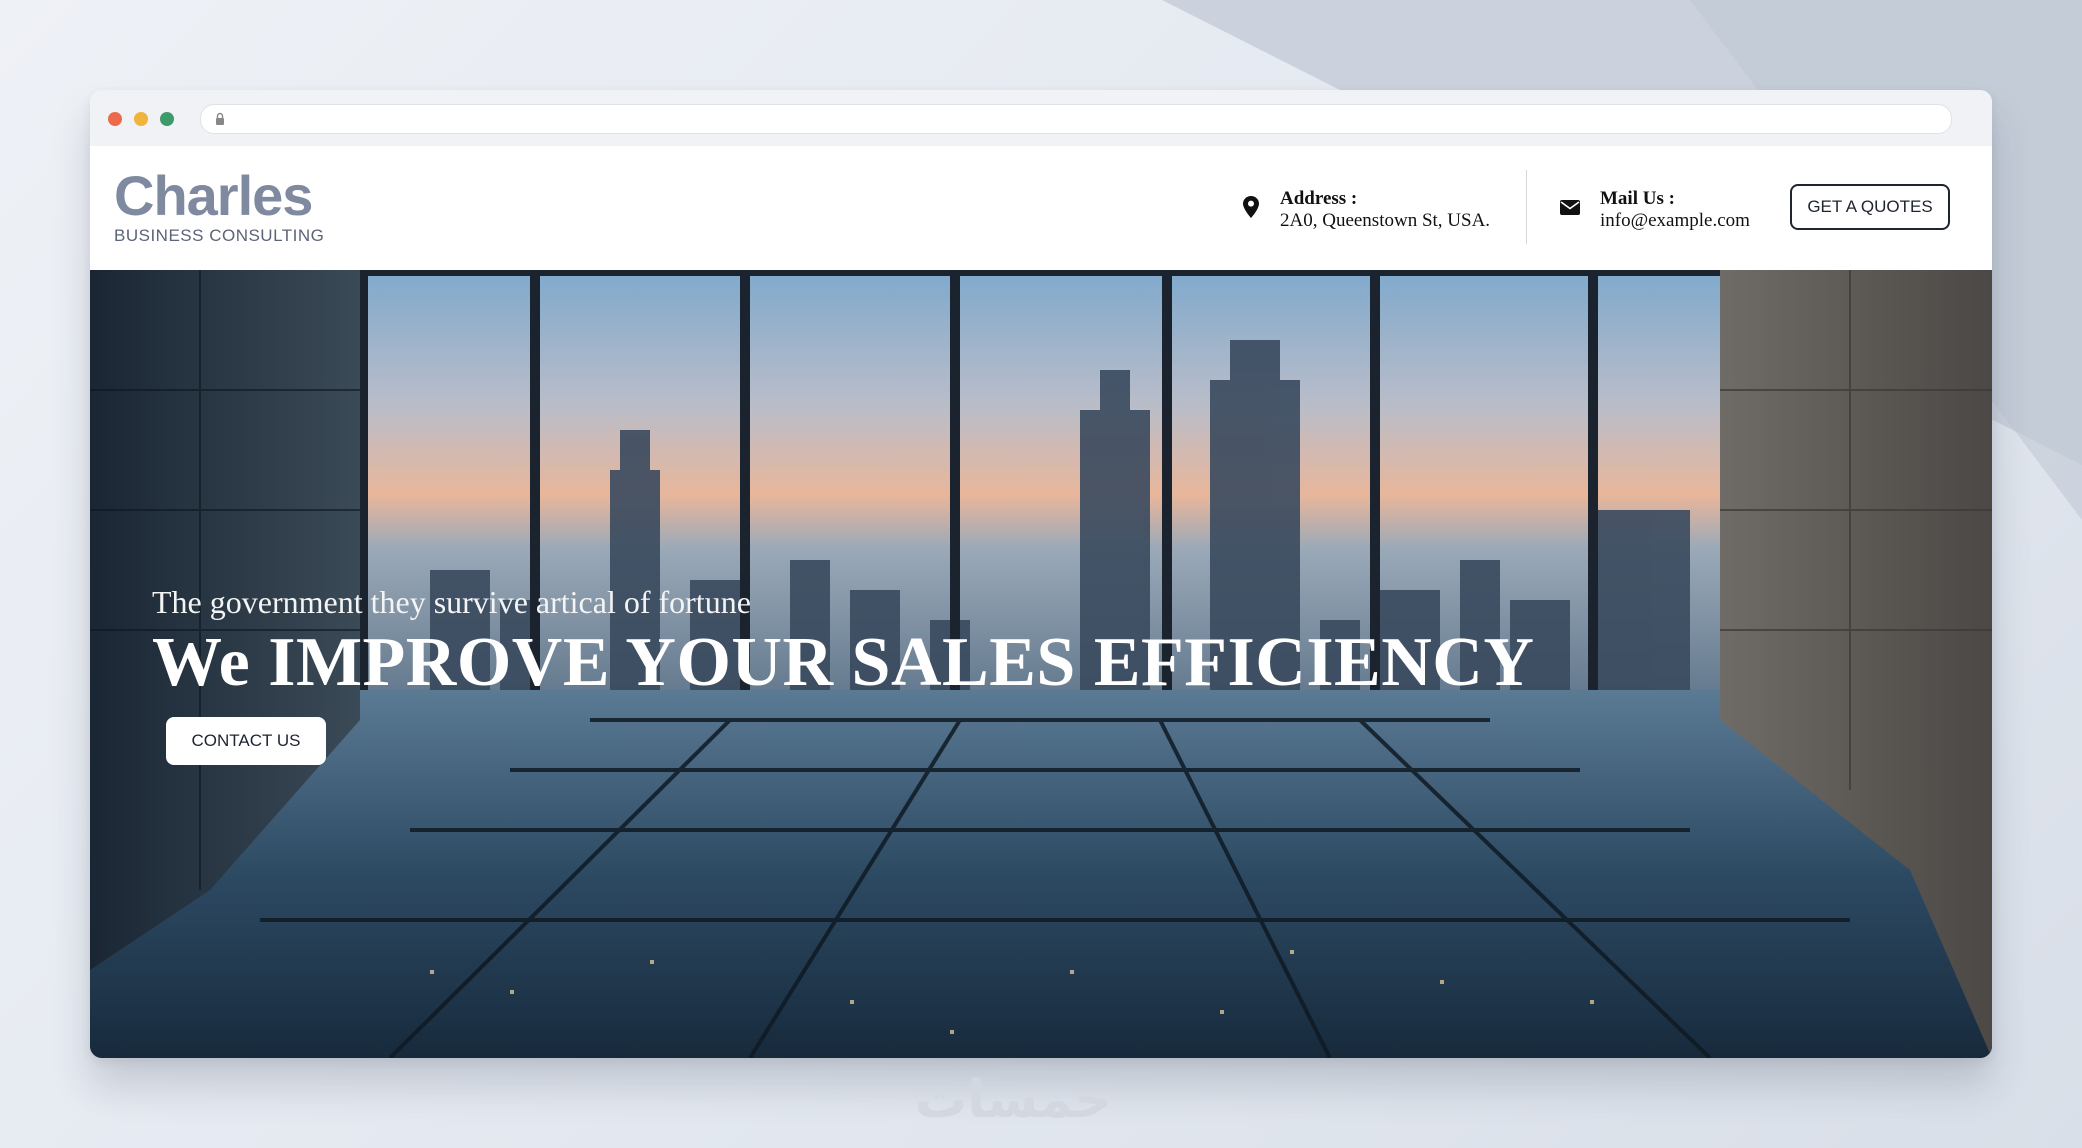  Describe the element at coordinates (1526, 207) in the screenshot. I see `header-divider` at that location.